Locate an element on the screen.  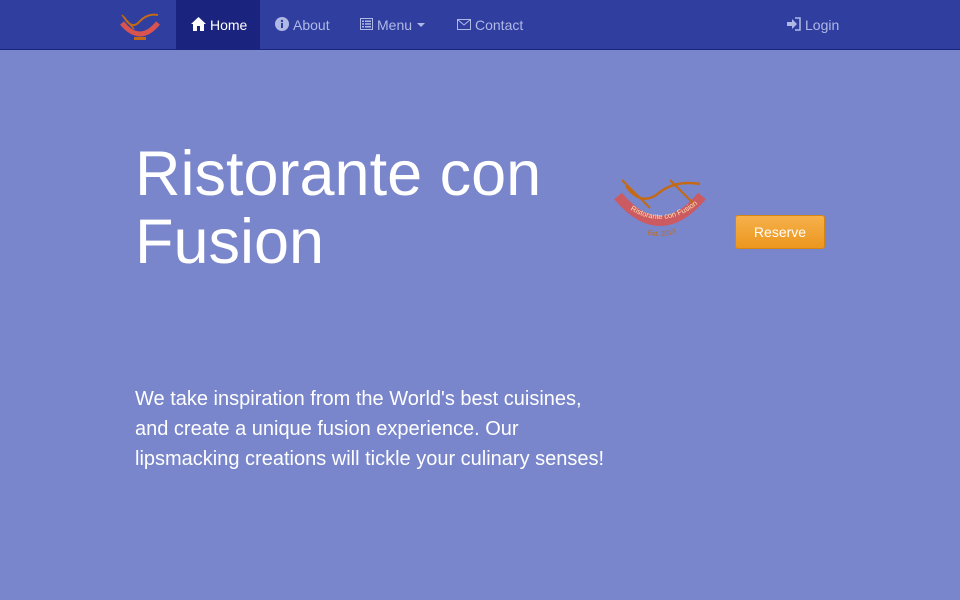
svg-text: Est. 2013 is located at coordinates (662, 233).